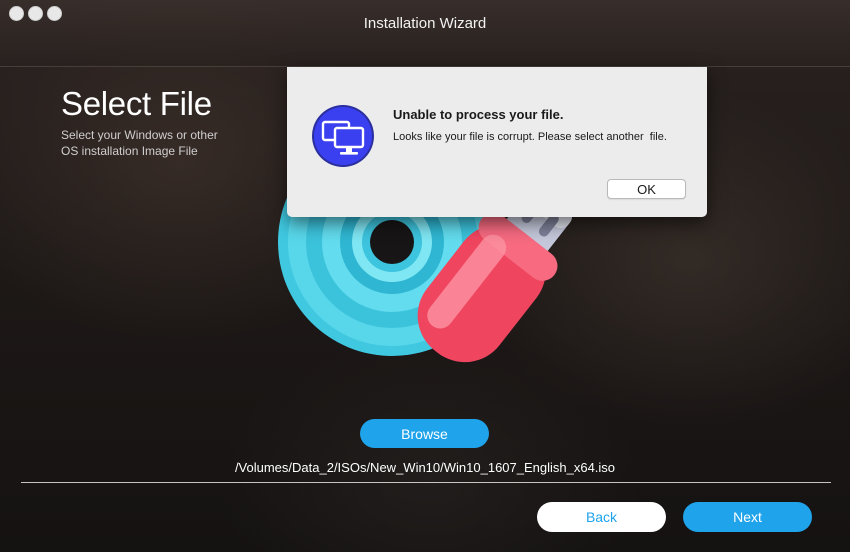 This screenshot has height=552, width=850. Describe the element at coordinates (426, 482) in the screenshot. I see `footer-divider` at that location.